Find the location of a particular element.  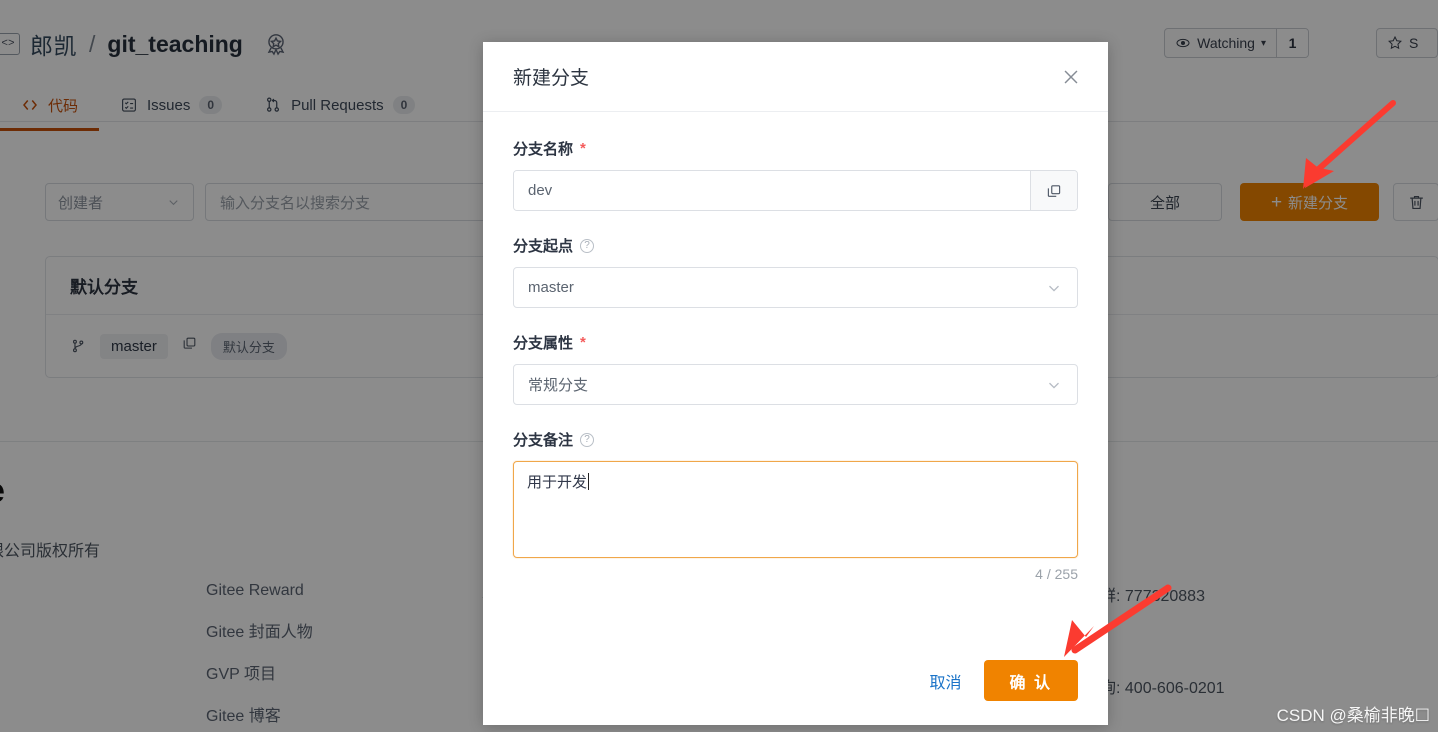

branch-note-label-row: 分支备注 ? is located at coordinates (795, 439).